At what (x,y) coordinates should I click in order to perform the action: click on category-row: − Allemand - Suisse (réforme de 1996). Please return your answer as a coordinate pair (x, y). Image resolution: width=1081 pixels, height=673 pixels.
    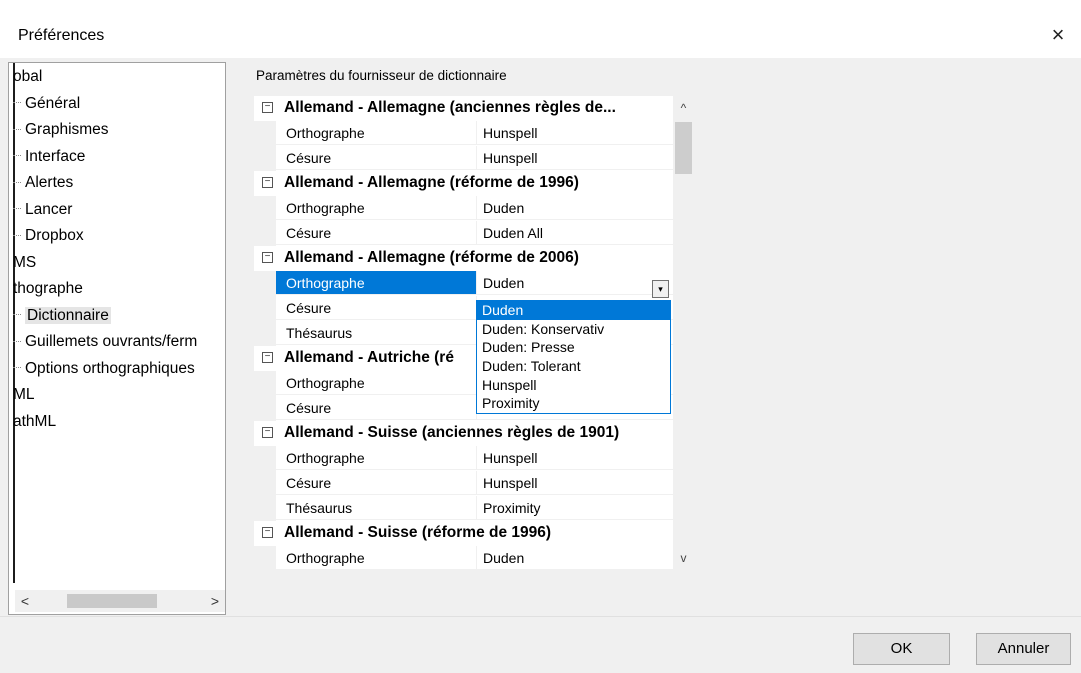
    Looking at the image, I should click on (463, 533).